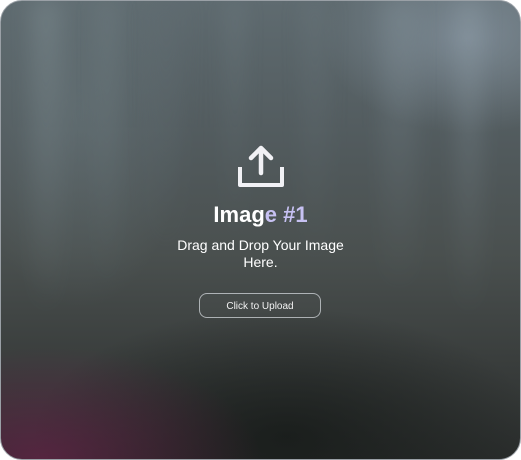 The height and width of the screenshot is (460, 521). What do you see at coordinates (239, 214) in the screenshot?
I see `title-main: Imag` at bounding box center [239, 214].